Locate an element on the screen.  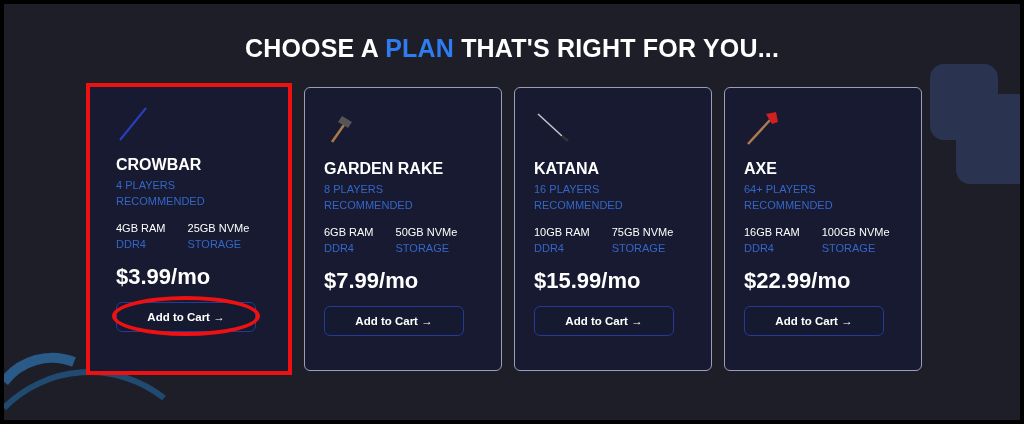
ram-amount: 4GB RAM is located at coordinates (141, 228).